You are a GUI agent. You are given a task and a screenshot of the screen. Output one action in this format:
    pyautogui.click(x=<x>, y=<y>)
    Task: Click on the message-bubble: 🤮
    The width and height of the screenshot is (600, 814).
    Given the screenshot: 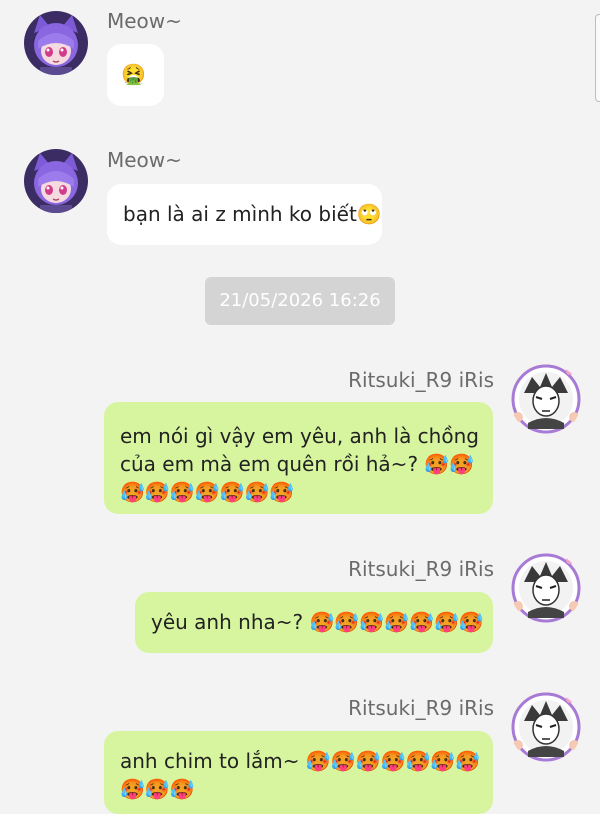 What is the action you would take?
    pyautogui.click(x=135, y=75)
    